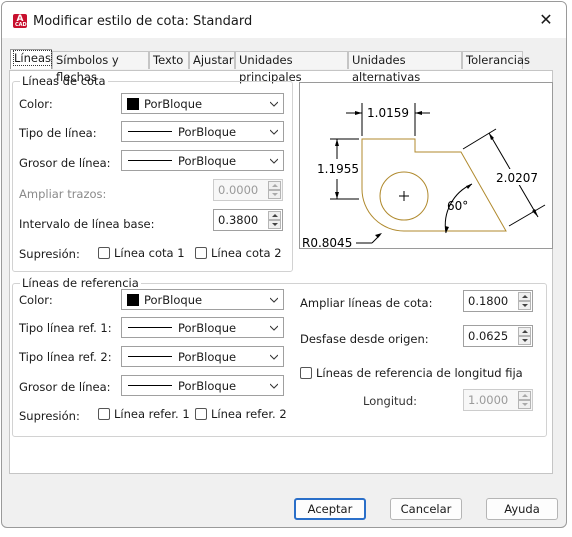  What do you see at coordinates (457, 206) in the screenshot?
I see `preview-angle: 60°` at bounding box center [457, 206].